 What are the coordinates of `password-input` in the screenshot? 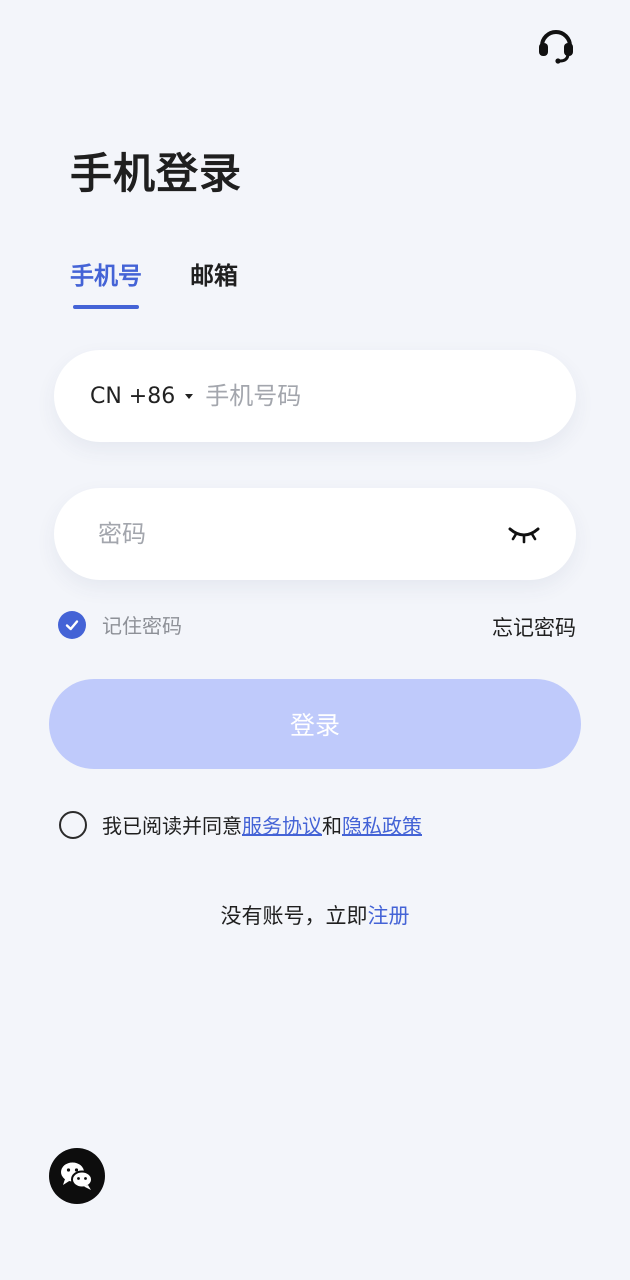 It's located at (302, 534).